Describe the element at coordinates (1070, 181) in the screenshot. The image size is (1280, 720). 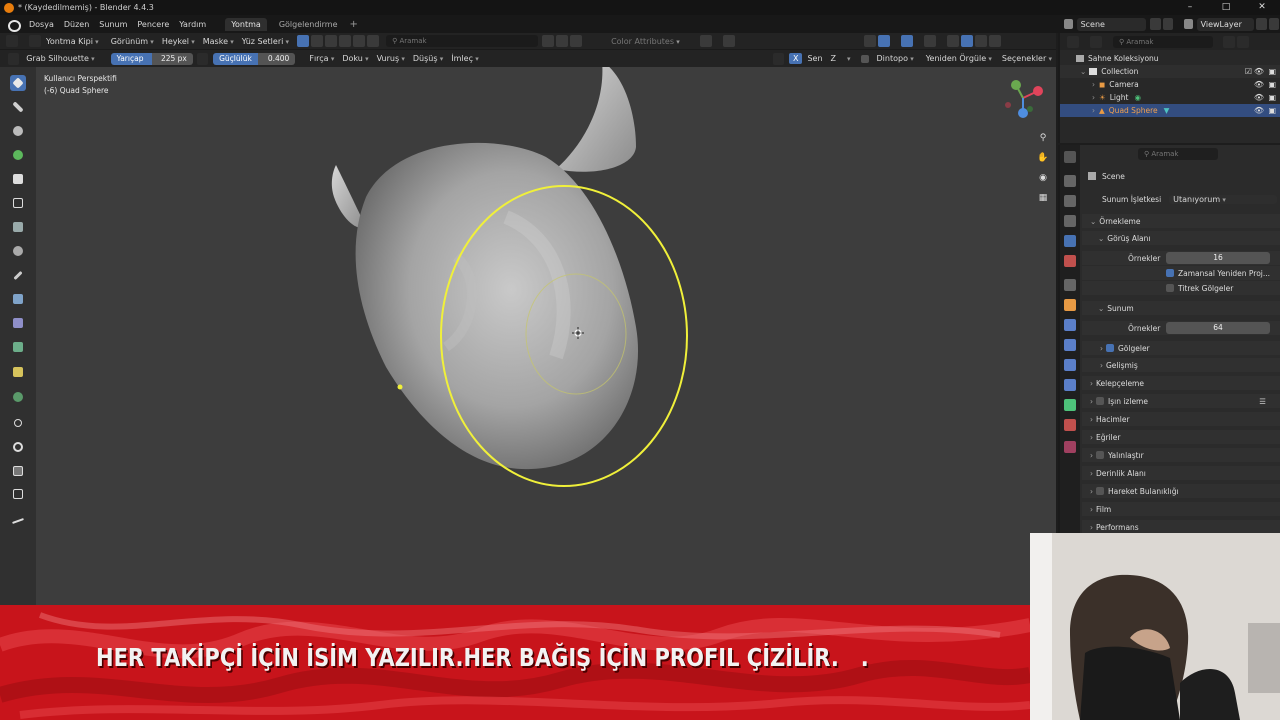
I see `tab-render-icon` at that location.